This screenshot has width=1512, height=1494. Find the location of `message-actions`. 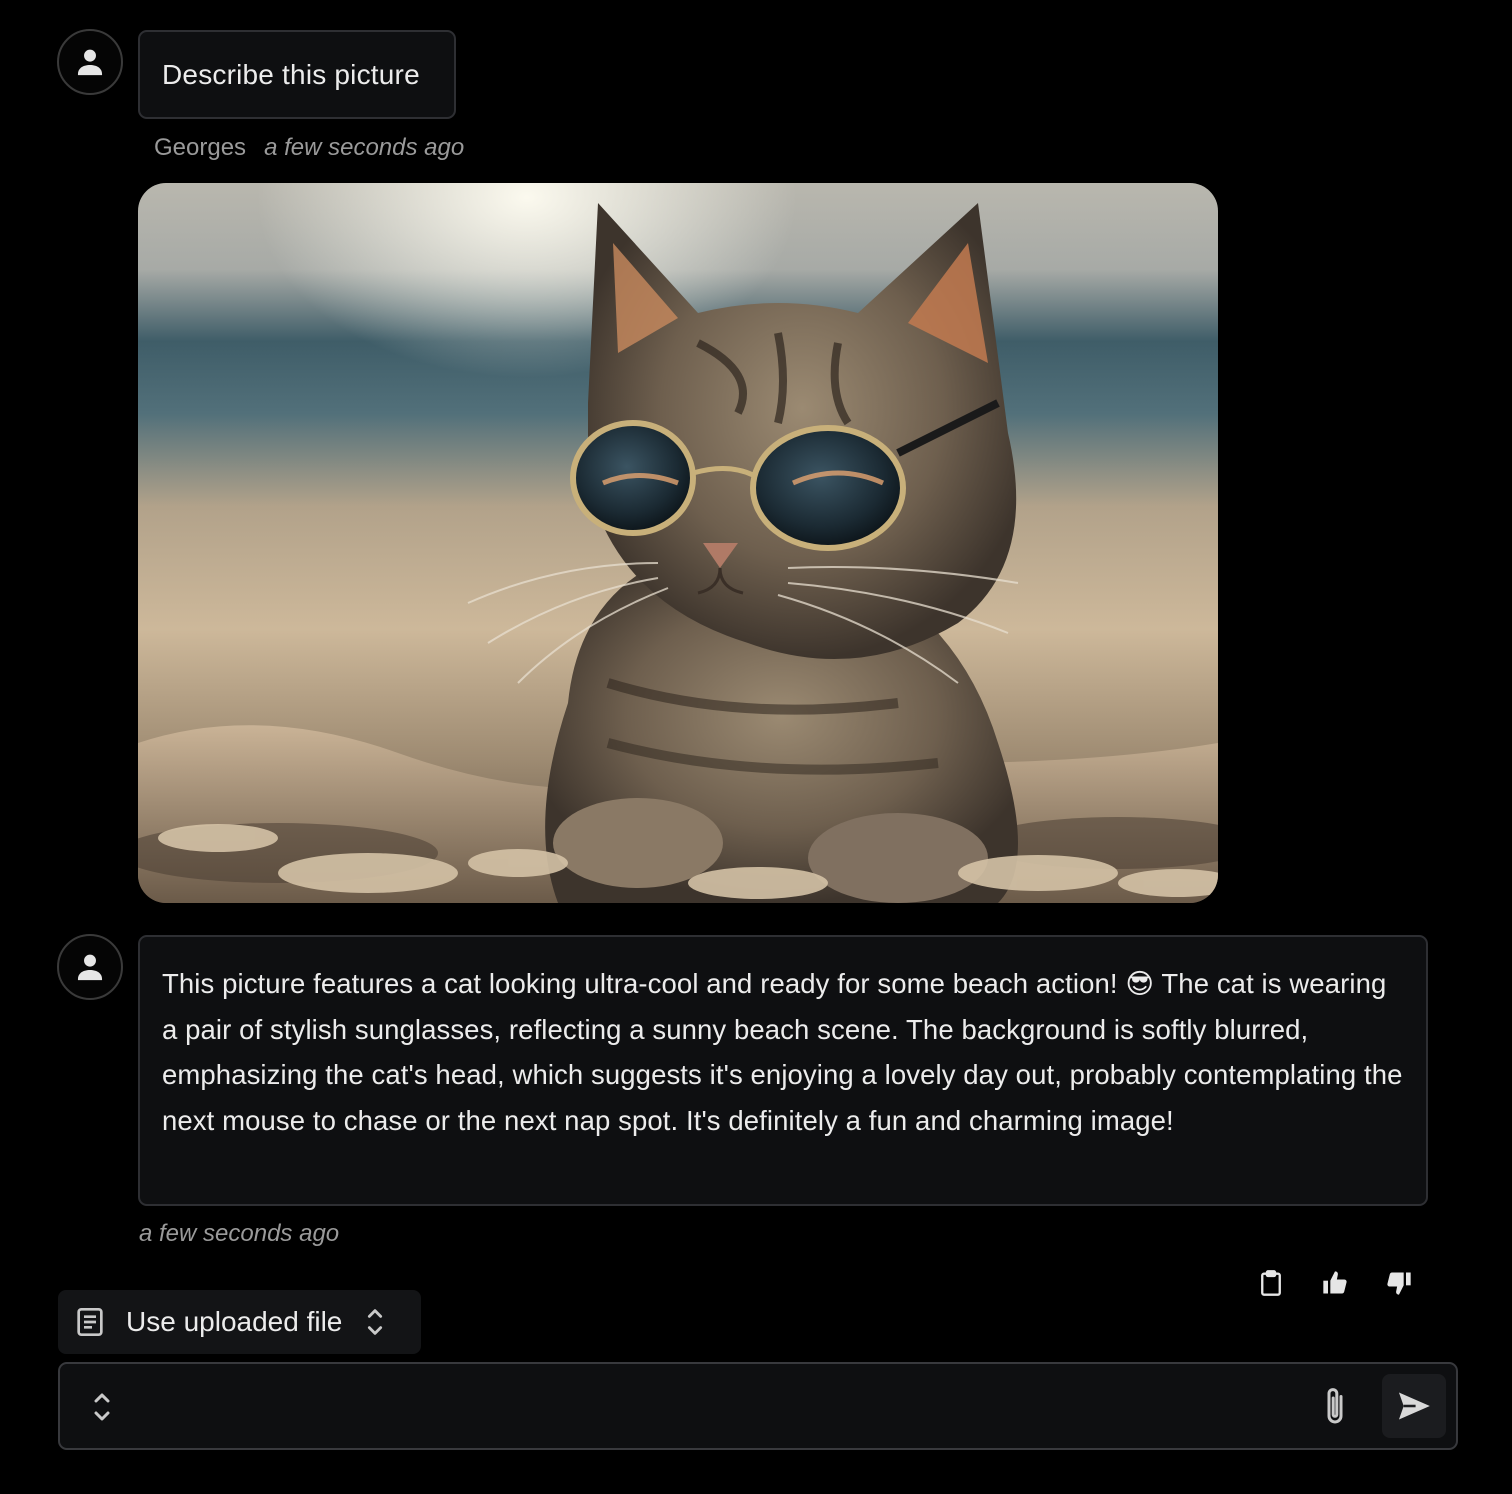

message-actions is located at coordinates (1335, 1283).